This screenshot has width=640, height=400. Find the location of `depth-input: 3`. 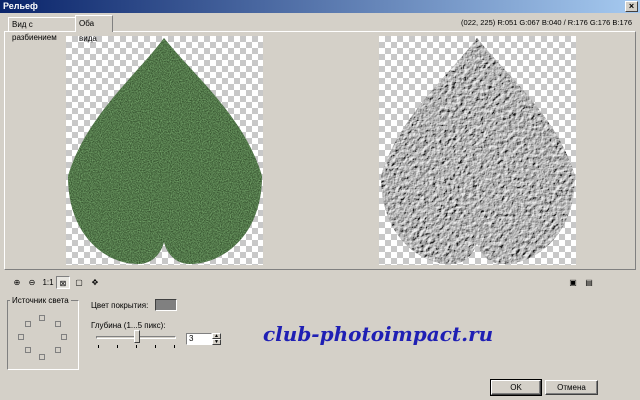

depth-input: 3 is located at coordinates (199, 339).